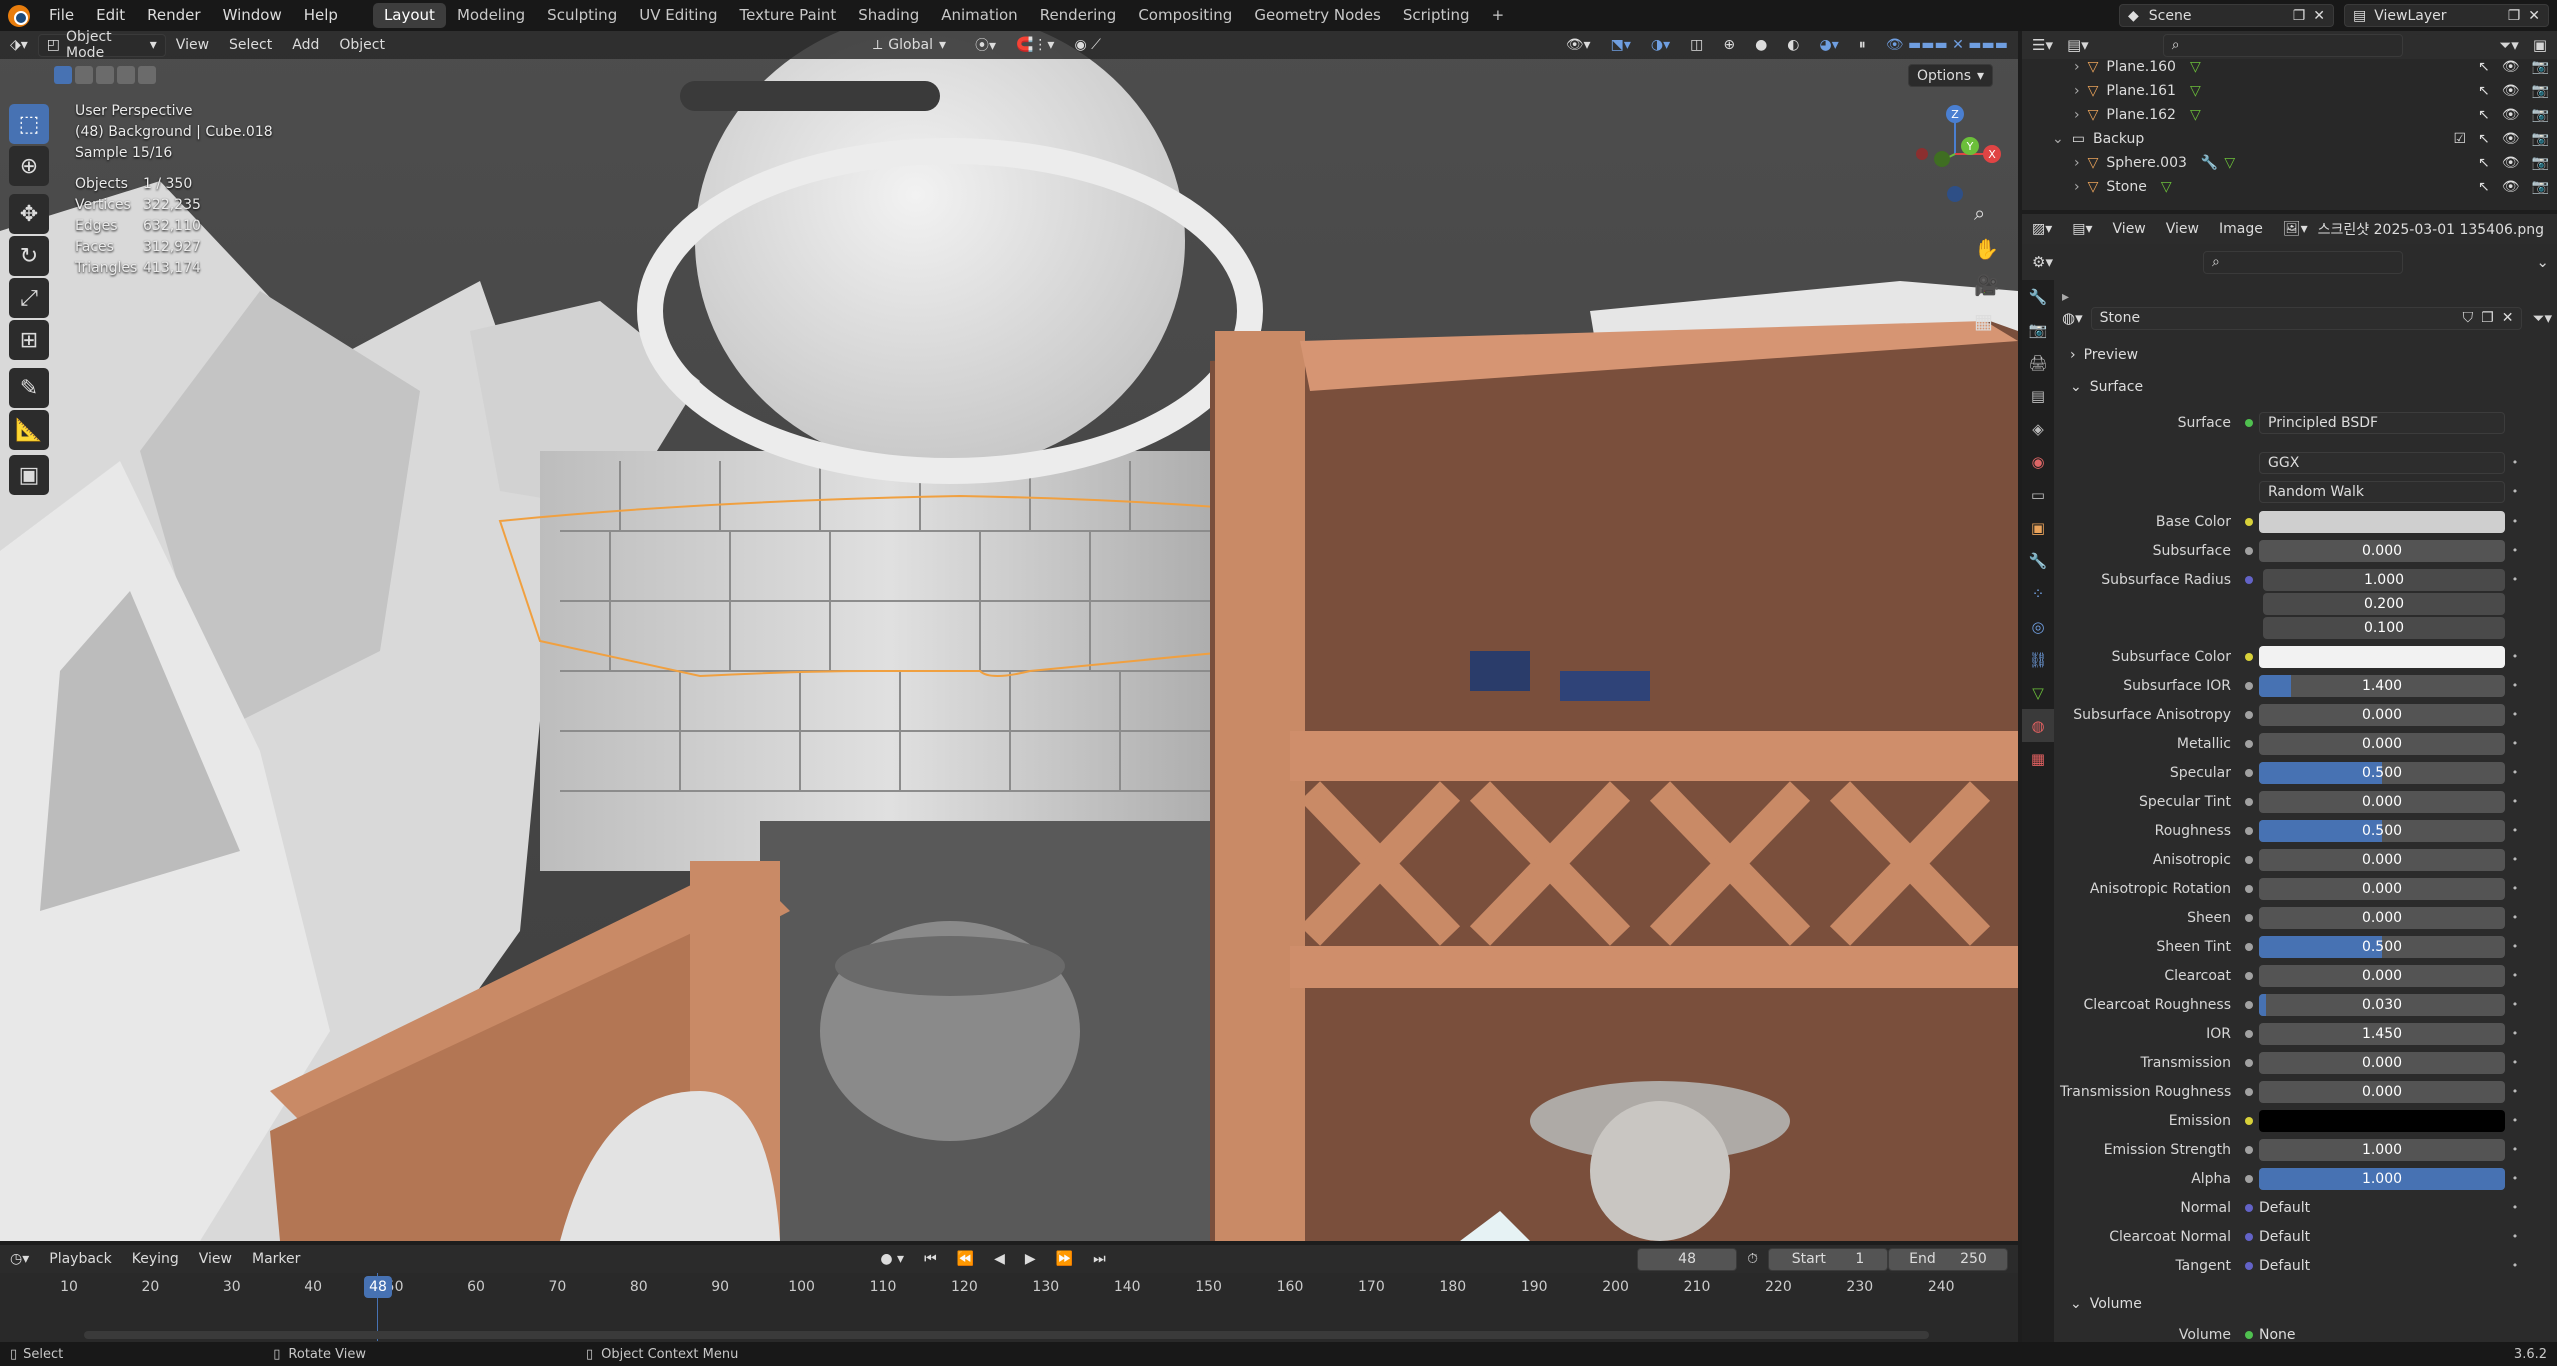 Image resolution: width=2557 pixels, height=1366 pixels. I want to click on volume-value: None, so click(2392, 1335).